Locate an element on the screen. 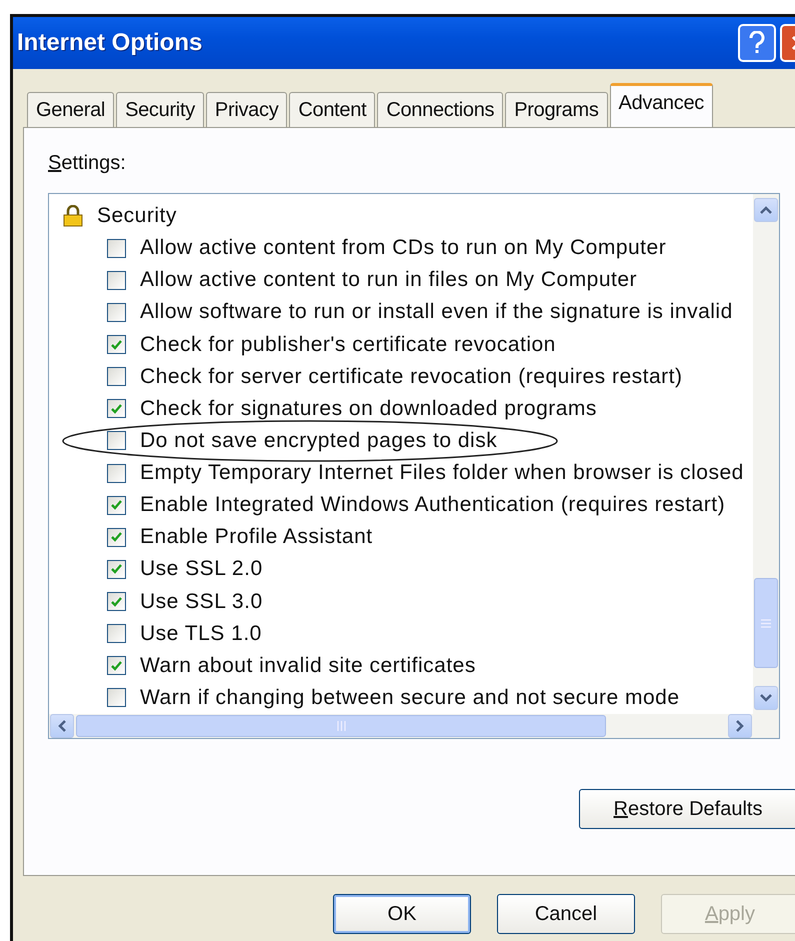 This screenshot has height=941, width=795. tab: General is located at coordinates (70, 109).